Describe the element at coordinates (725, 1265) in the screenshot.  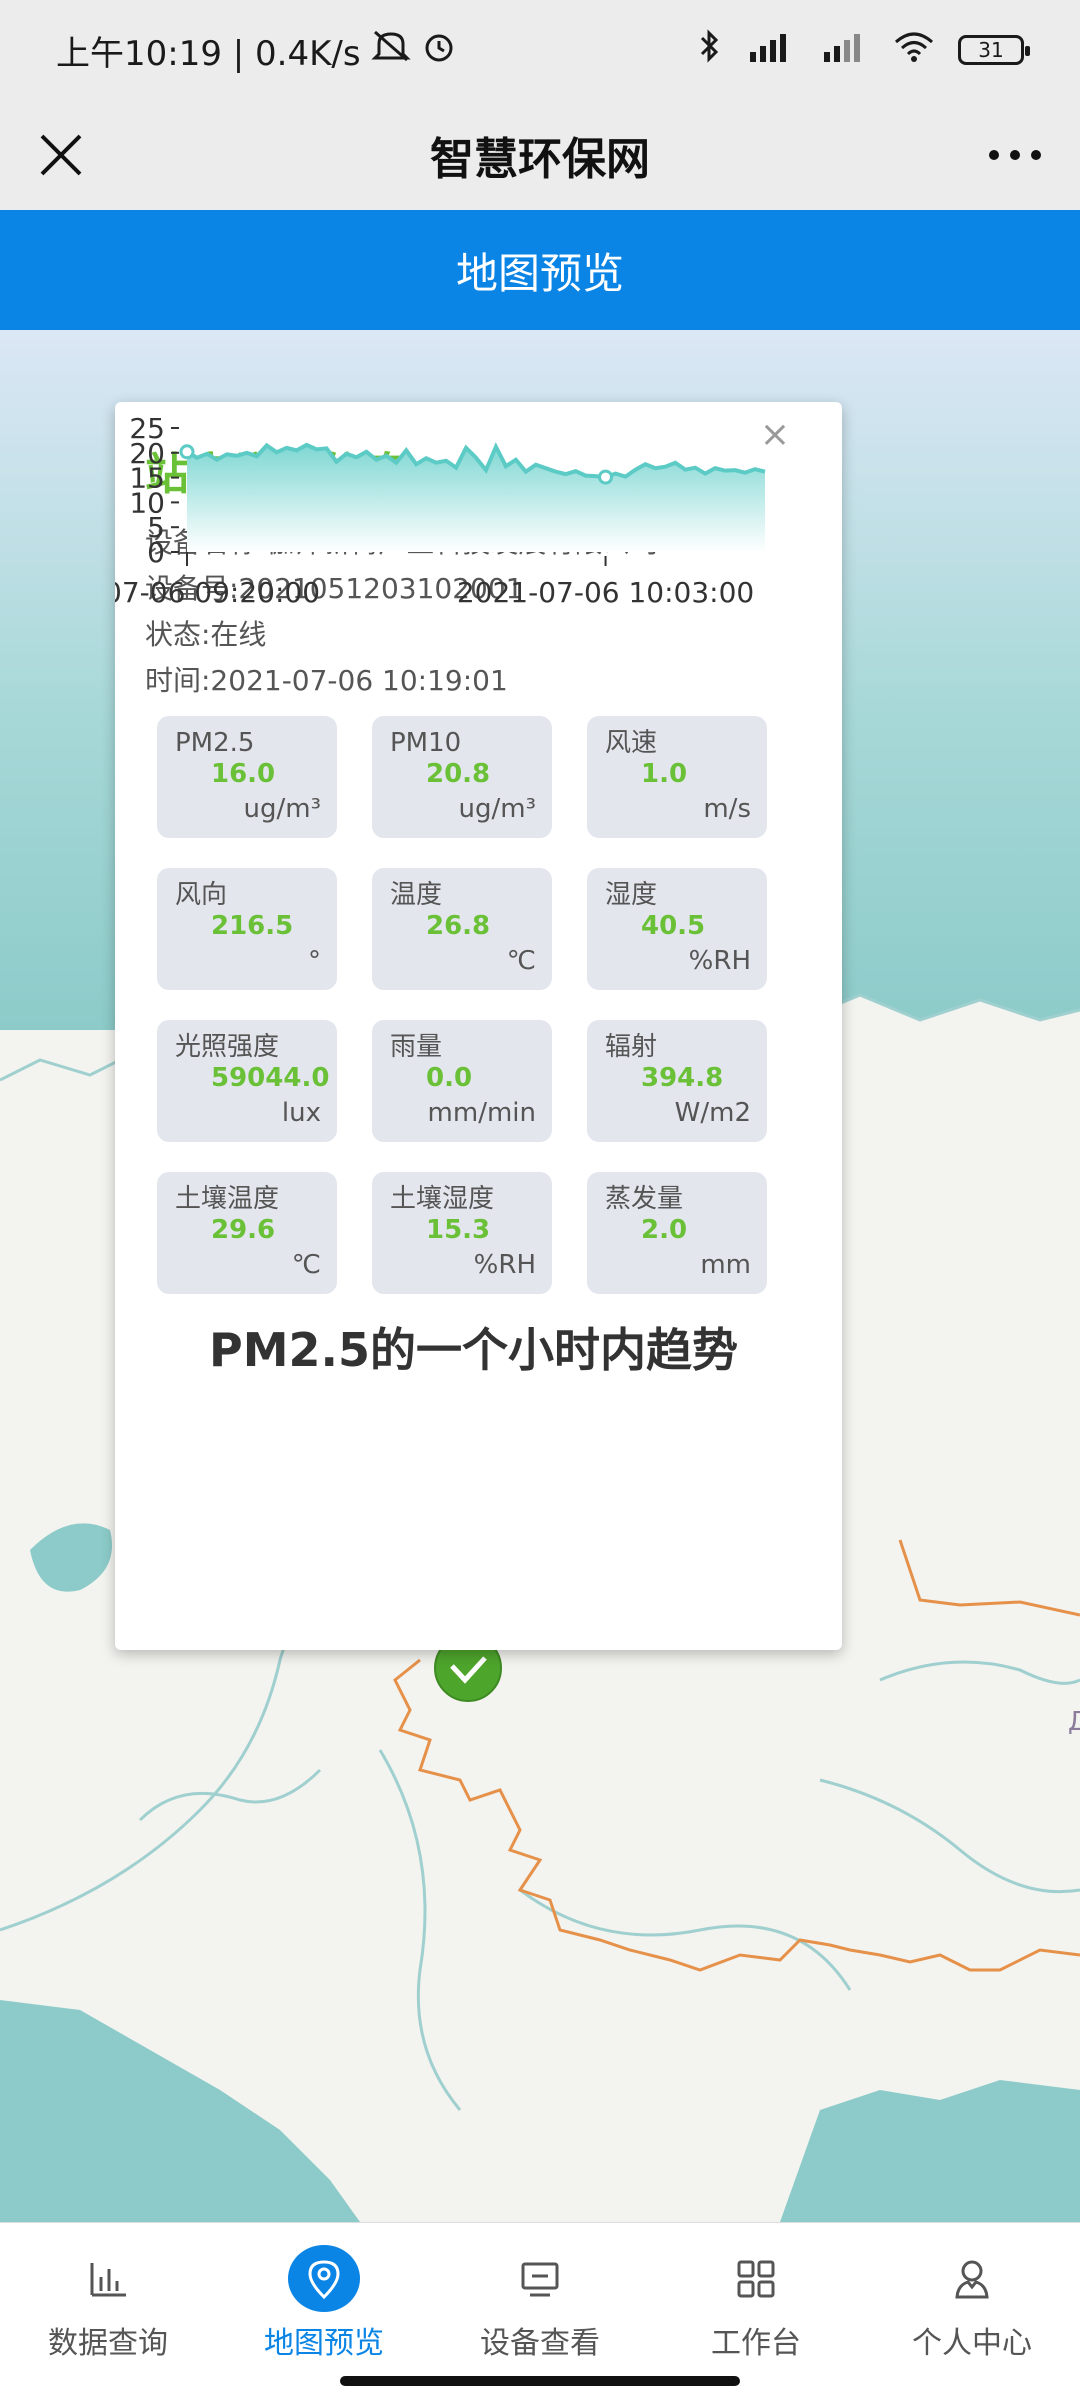
I see `metric-unit: mm` at that location.